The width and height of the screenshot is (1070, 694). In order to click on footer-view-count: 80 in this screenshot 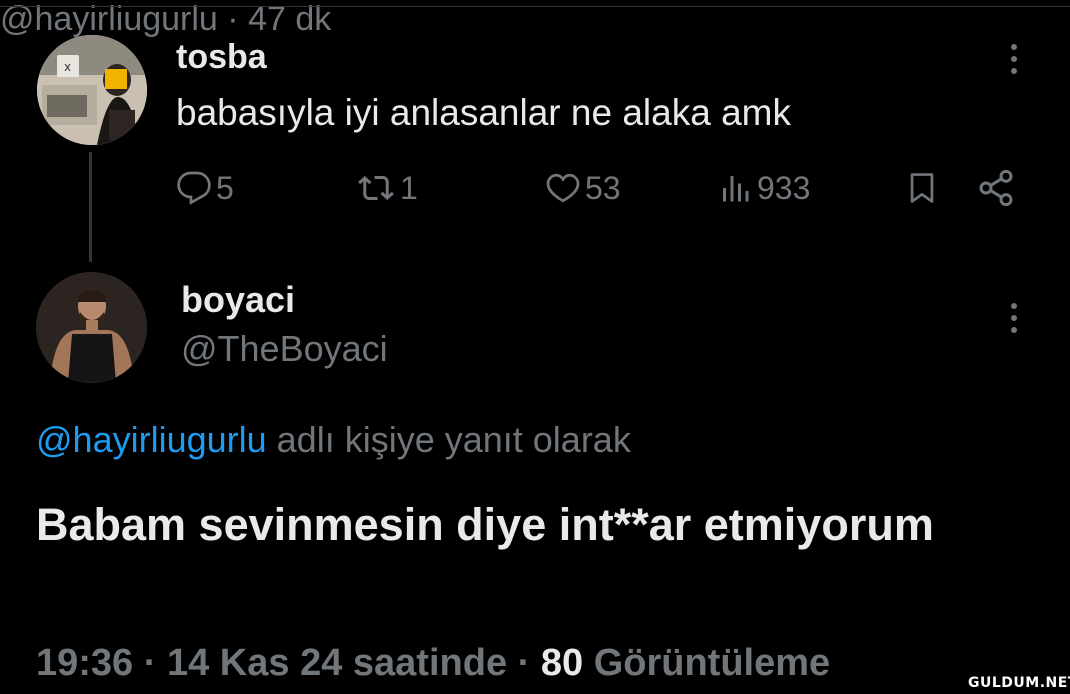, I will do `click(562, 663)`.